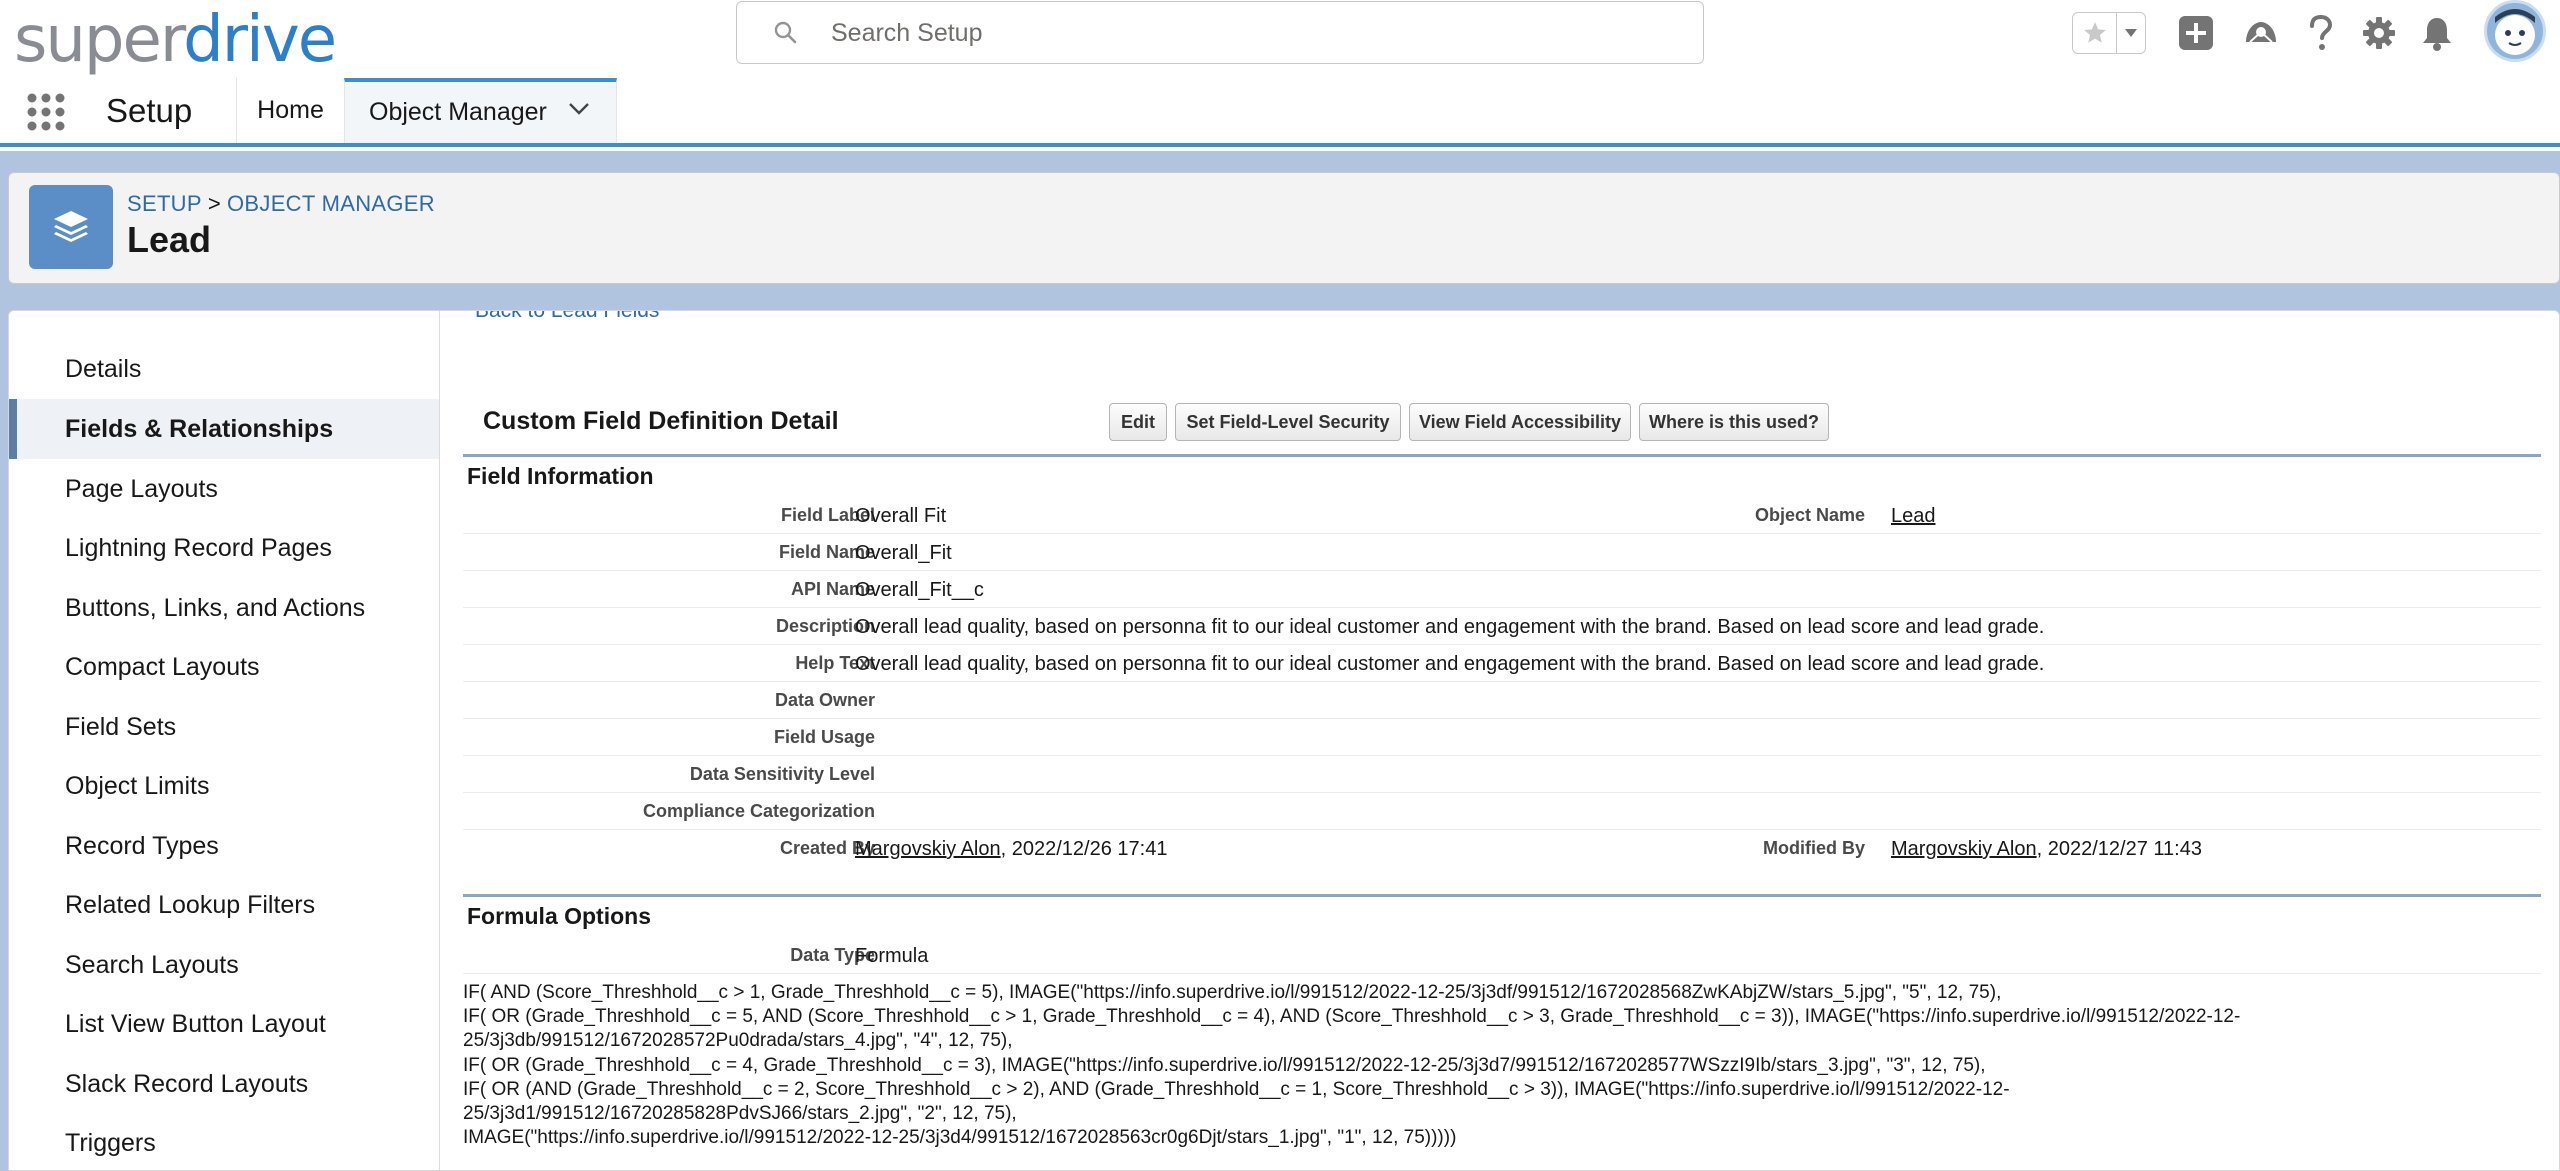 The image size is (2560, 1171). Describe the element at coordinates (824, 737) in the screenshot. I see `field-usage-label: Field Usage` at that location.